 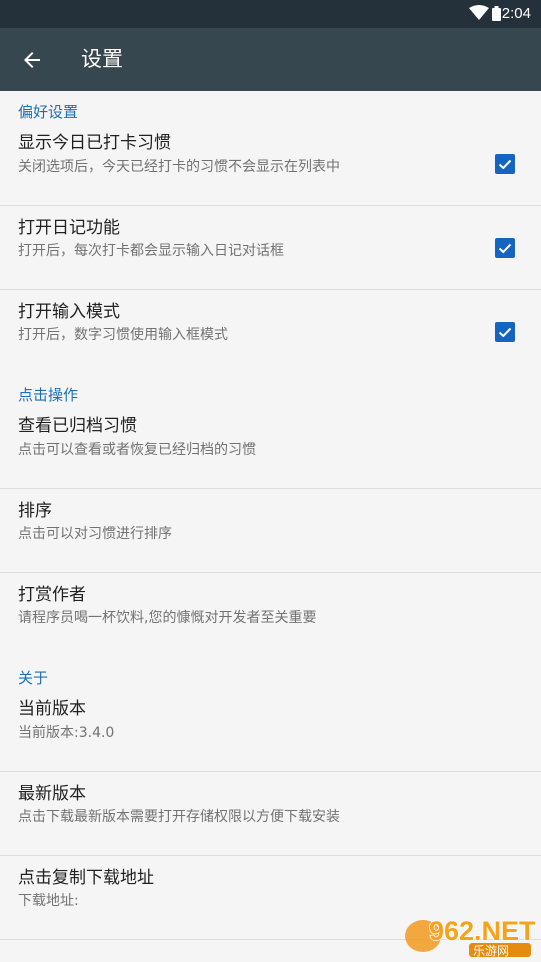 I want to click on watermark-brand: 962.NET, so click(x=482, y=931).